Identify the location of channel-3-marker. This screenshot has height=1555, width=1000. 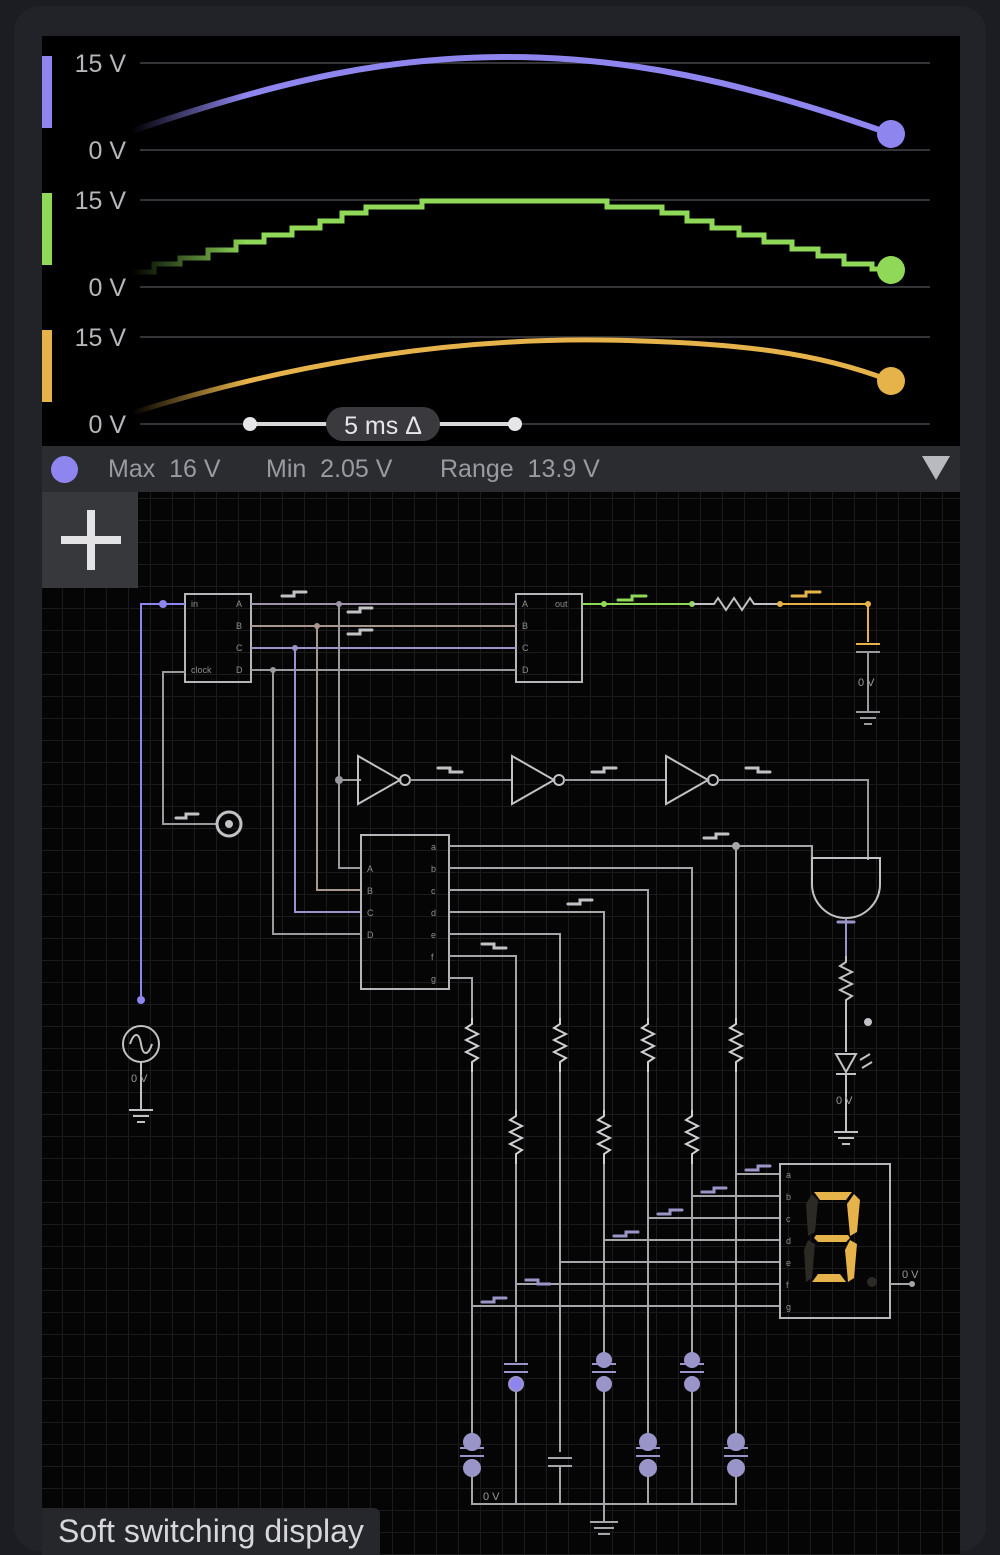
(47, 366).